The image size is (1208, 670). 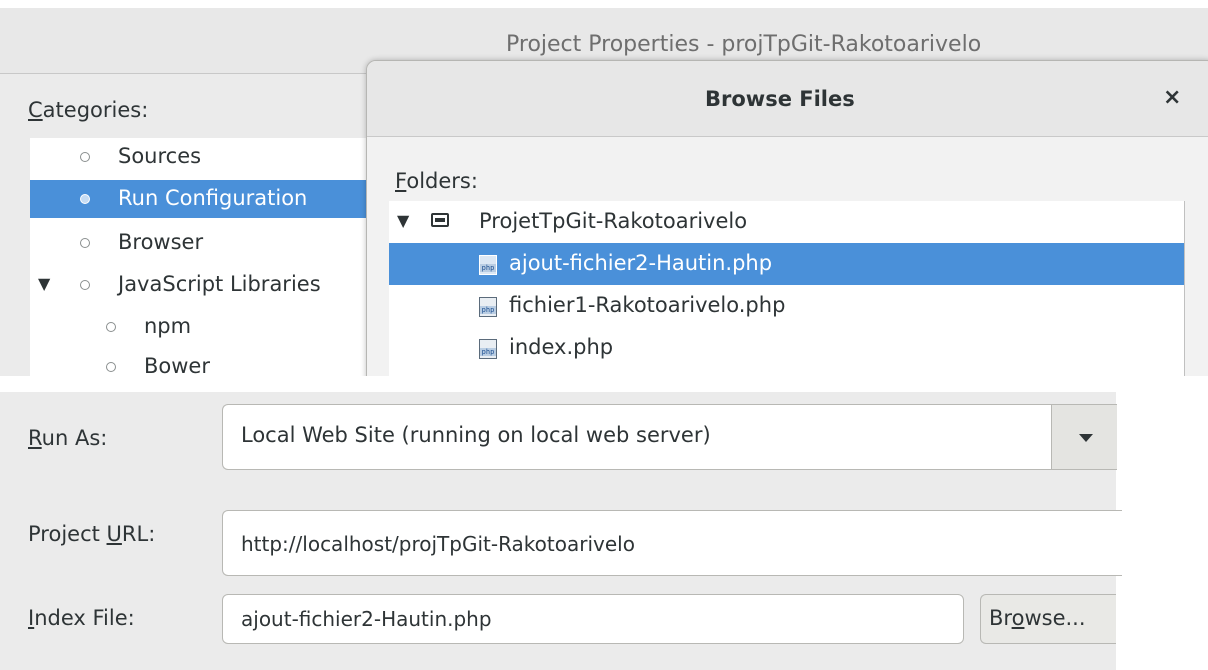 What do you see at coordinates (604, 4) in the screenshot?
I see `window-top-strip` at bounding box center [604, 4].